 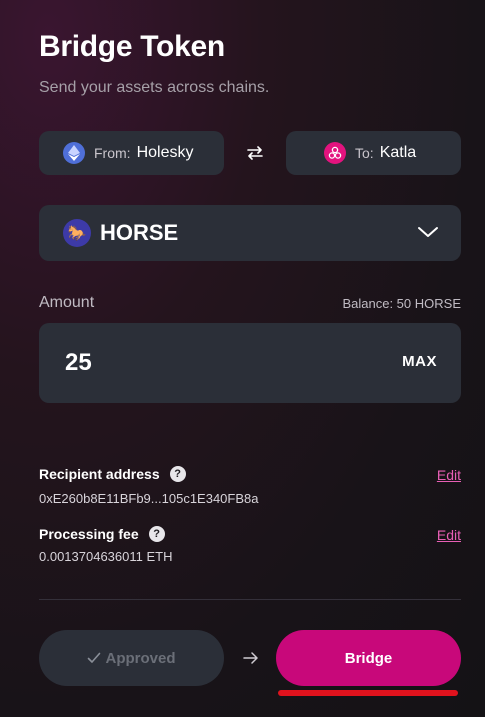 What do you see at coordinates (154, 87) in the screenshot?
I see `page-subtitle: Send your assets across chains.` at bounding box center [154, 87].